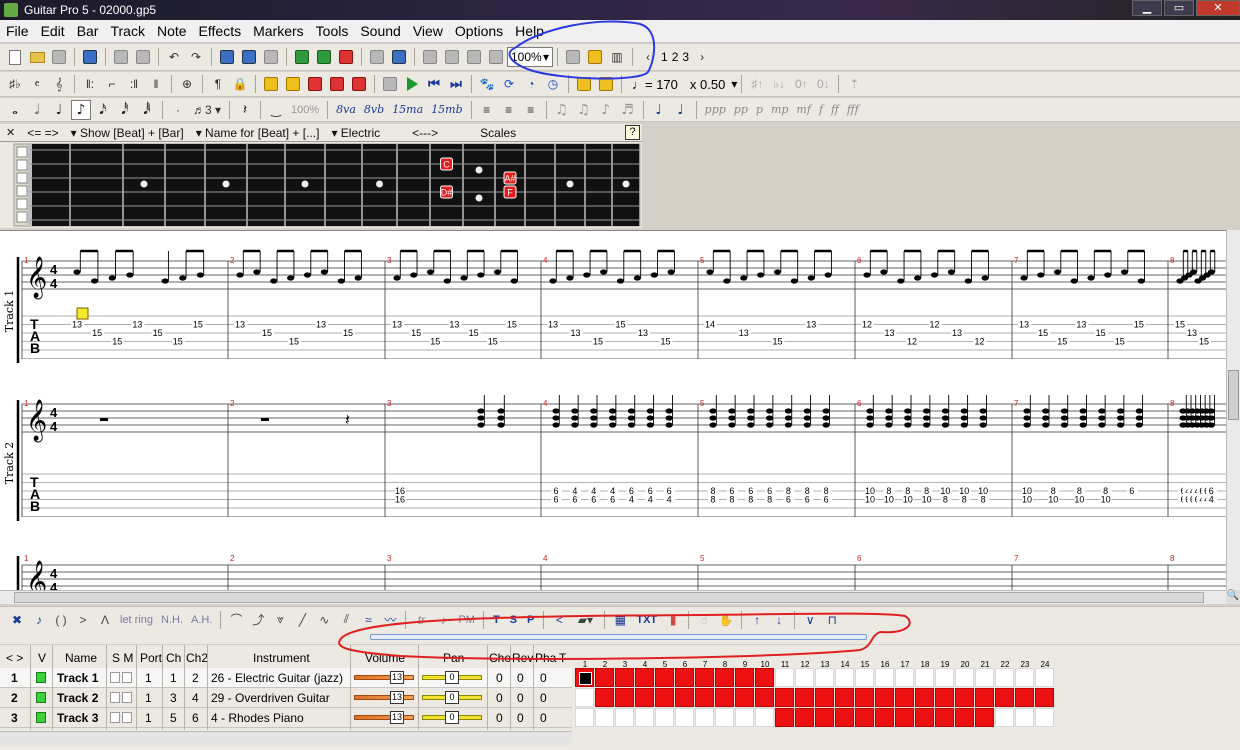 This screenshot has height=750, width=1240. I want to click on direction-button: ⊕, so click(187, 84).